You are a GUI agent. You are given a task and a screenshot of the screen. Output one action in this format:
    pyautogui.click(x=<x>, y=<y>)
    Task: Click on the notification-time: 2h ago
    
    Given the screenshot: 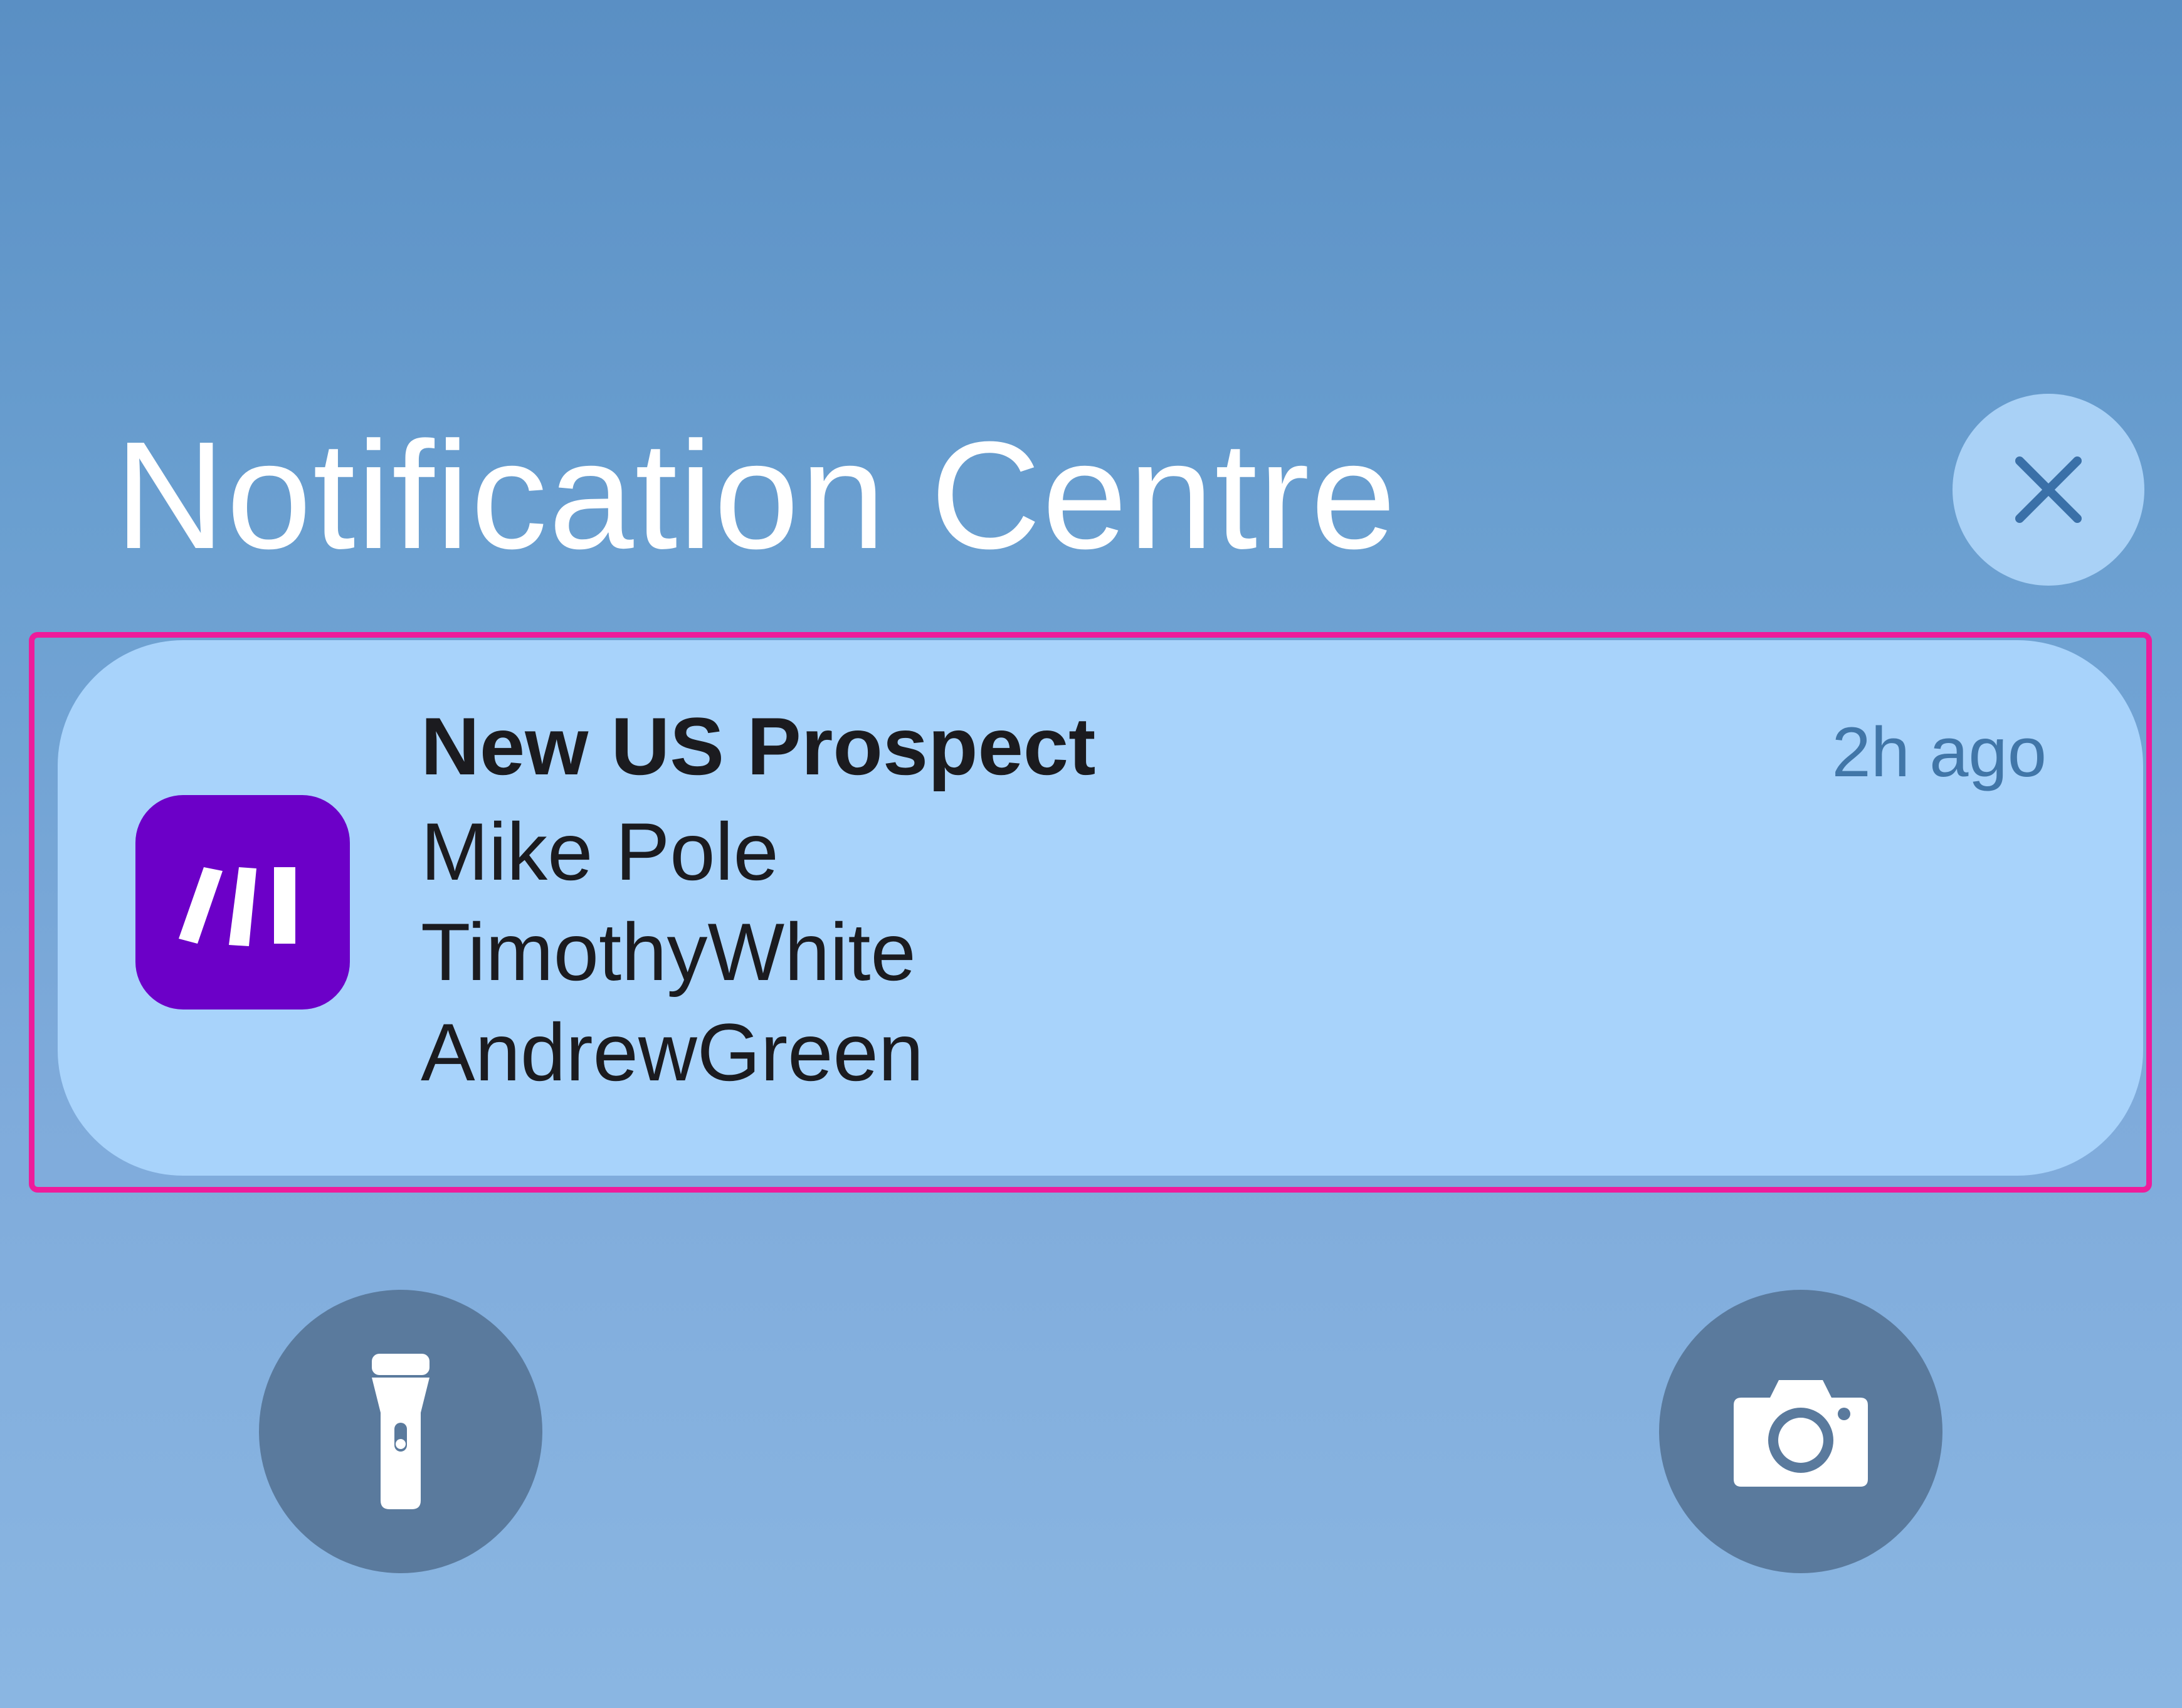 What is the action you would take?
    pyautogui.click(x=1940, y=752)
    